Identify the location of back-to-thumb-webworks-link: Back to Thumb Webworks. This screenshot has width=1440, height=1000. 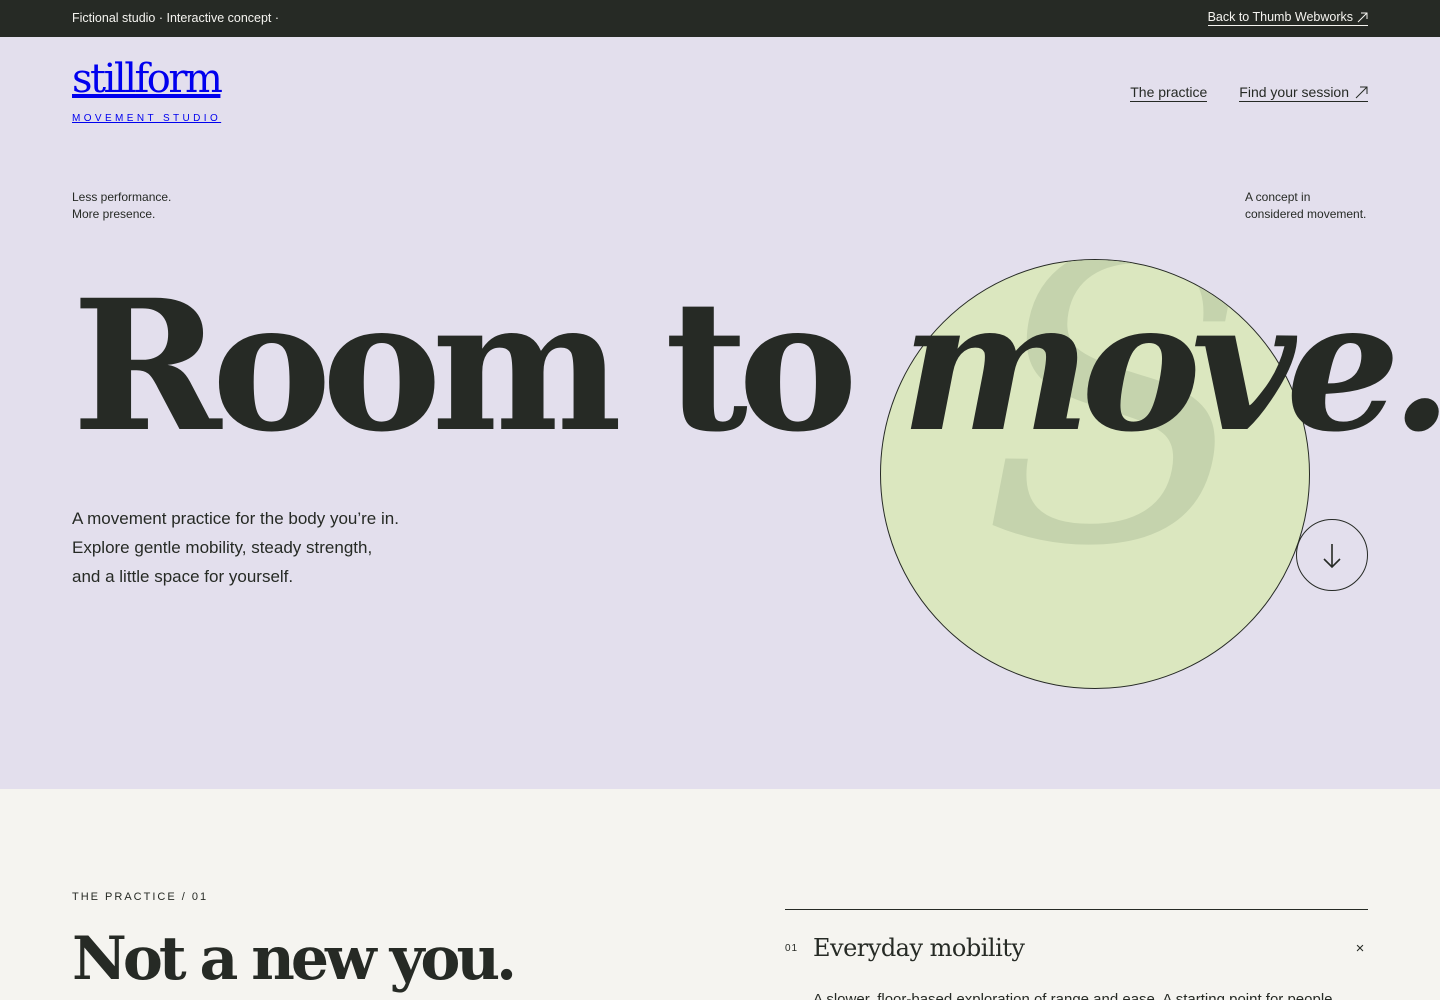
(1287, 18).